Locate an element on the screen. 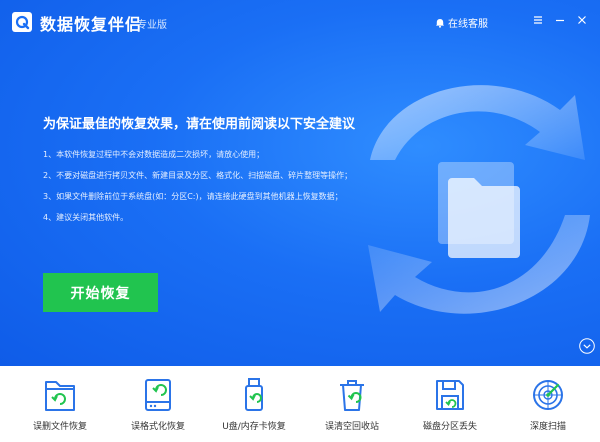  tool-label: 深度扫描 is located at coordinates (547, 427).